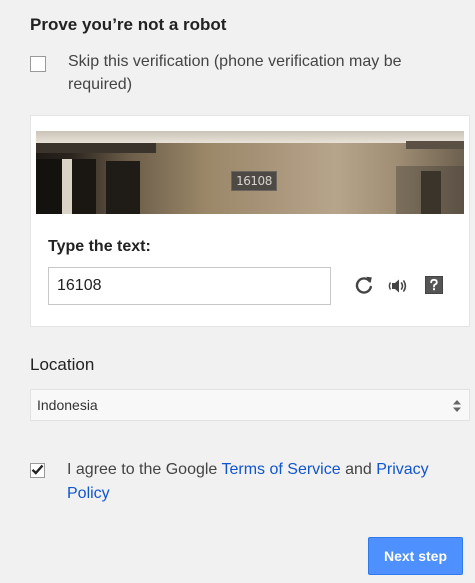 The width and height of the screenshot is (475, 583). I want to click on terms-agreement-checkbox, so click(37, 470).